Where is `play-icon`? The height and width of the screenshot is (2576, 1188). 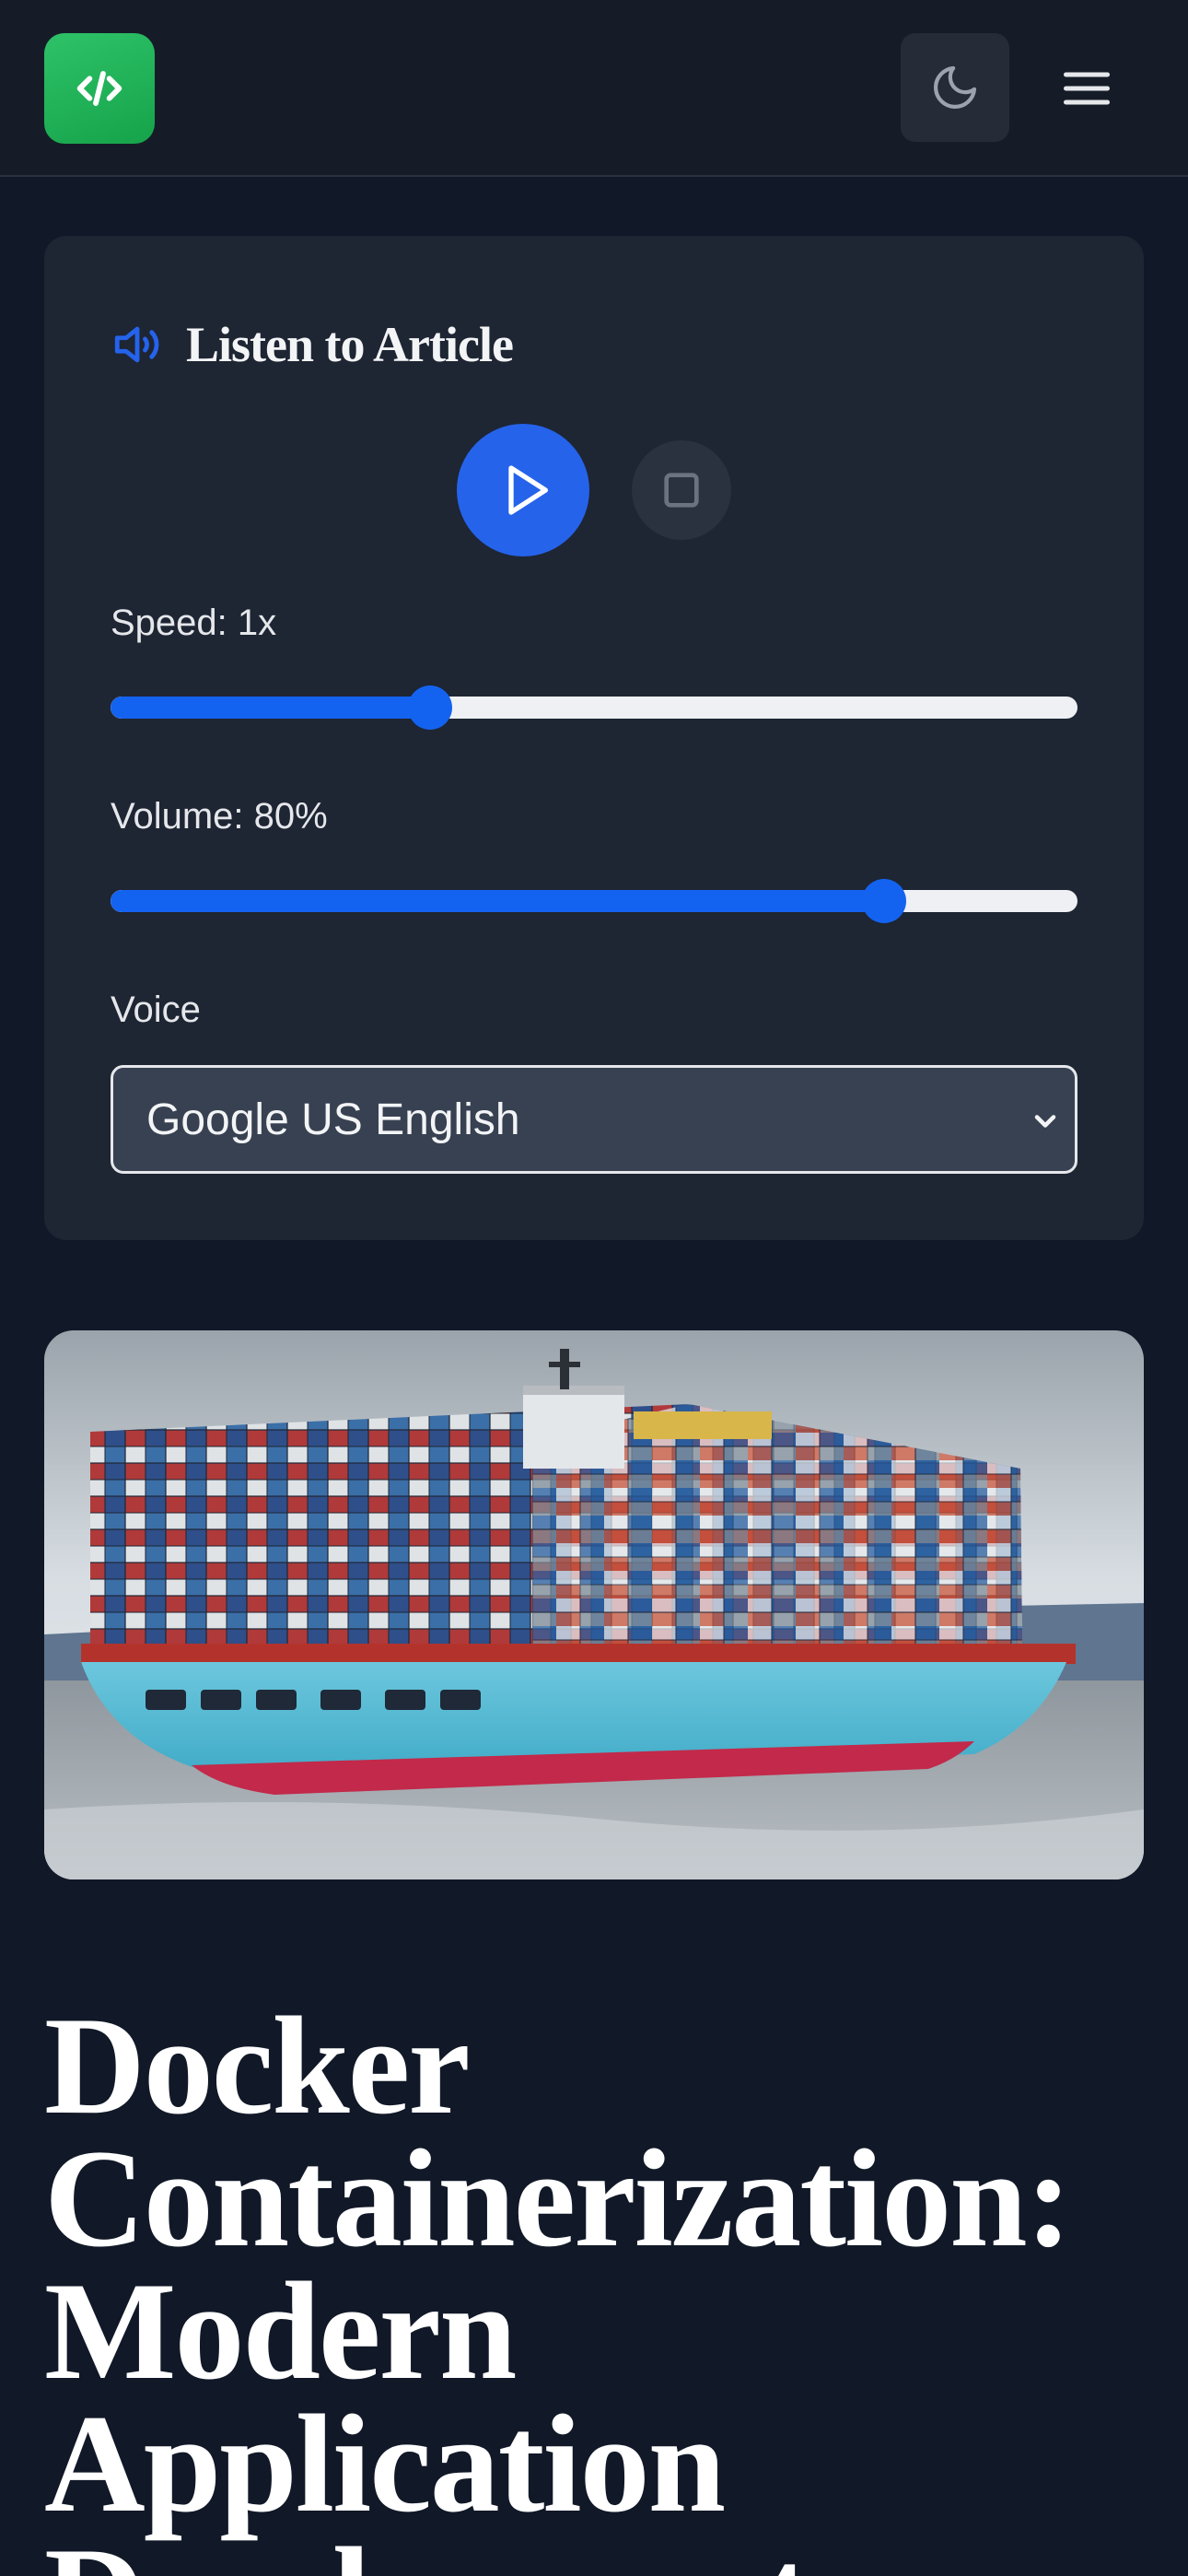
play-icon is located at coordinates (528, 490).